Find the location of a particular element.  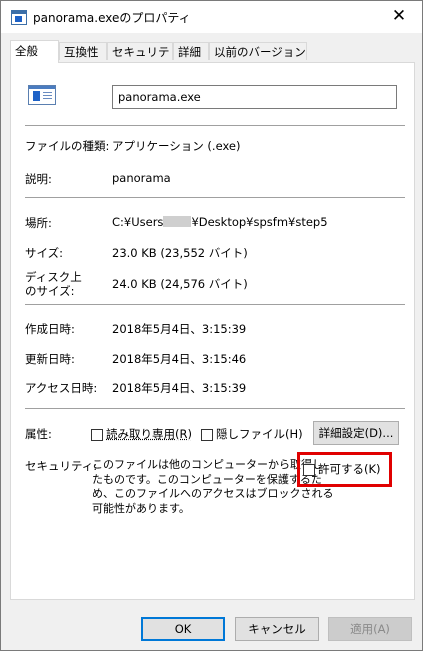

close-icon: ✕ is located at coordinates (399, 17).